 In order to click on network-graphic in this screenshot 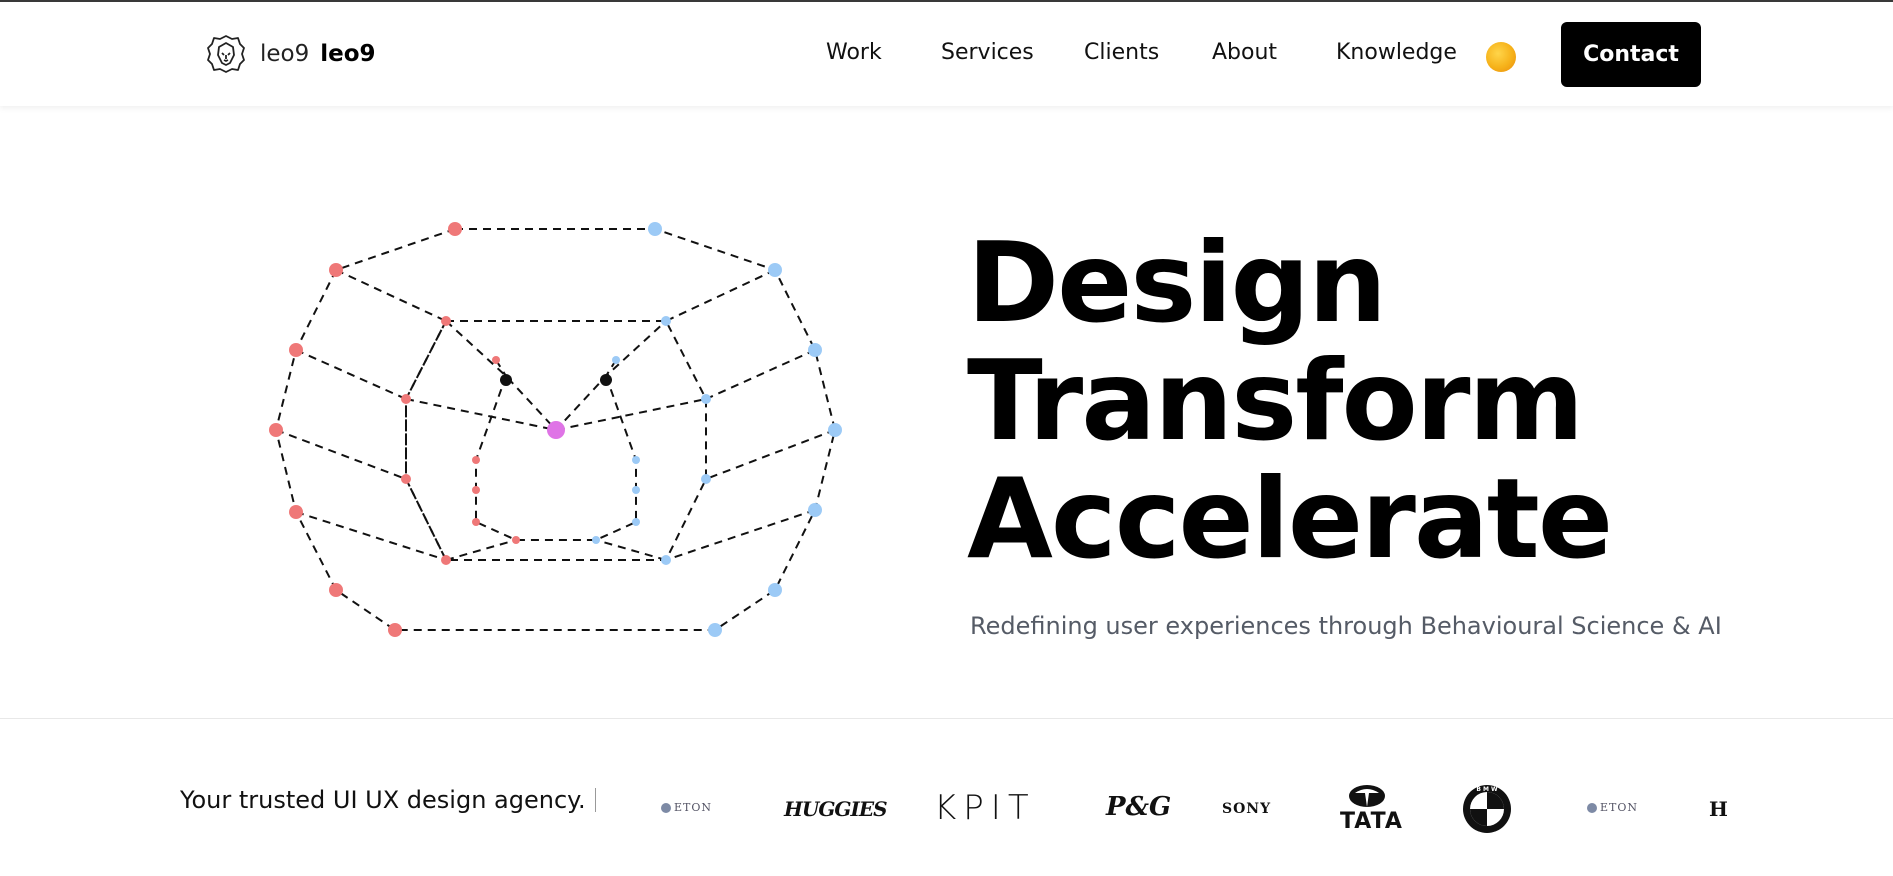, I will do `click(555, 429)`.